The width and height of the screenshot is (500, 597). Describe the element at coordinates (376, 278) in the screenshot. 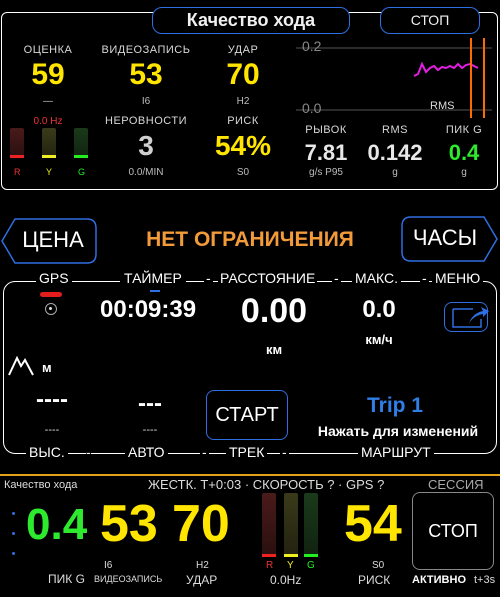

I see `tab-max: МАКС.` at that location.